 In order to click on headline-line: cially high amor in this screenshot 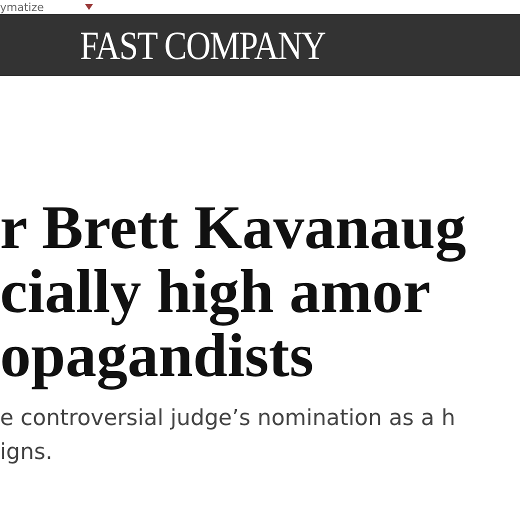, I will do `click(215, 292)`.